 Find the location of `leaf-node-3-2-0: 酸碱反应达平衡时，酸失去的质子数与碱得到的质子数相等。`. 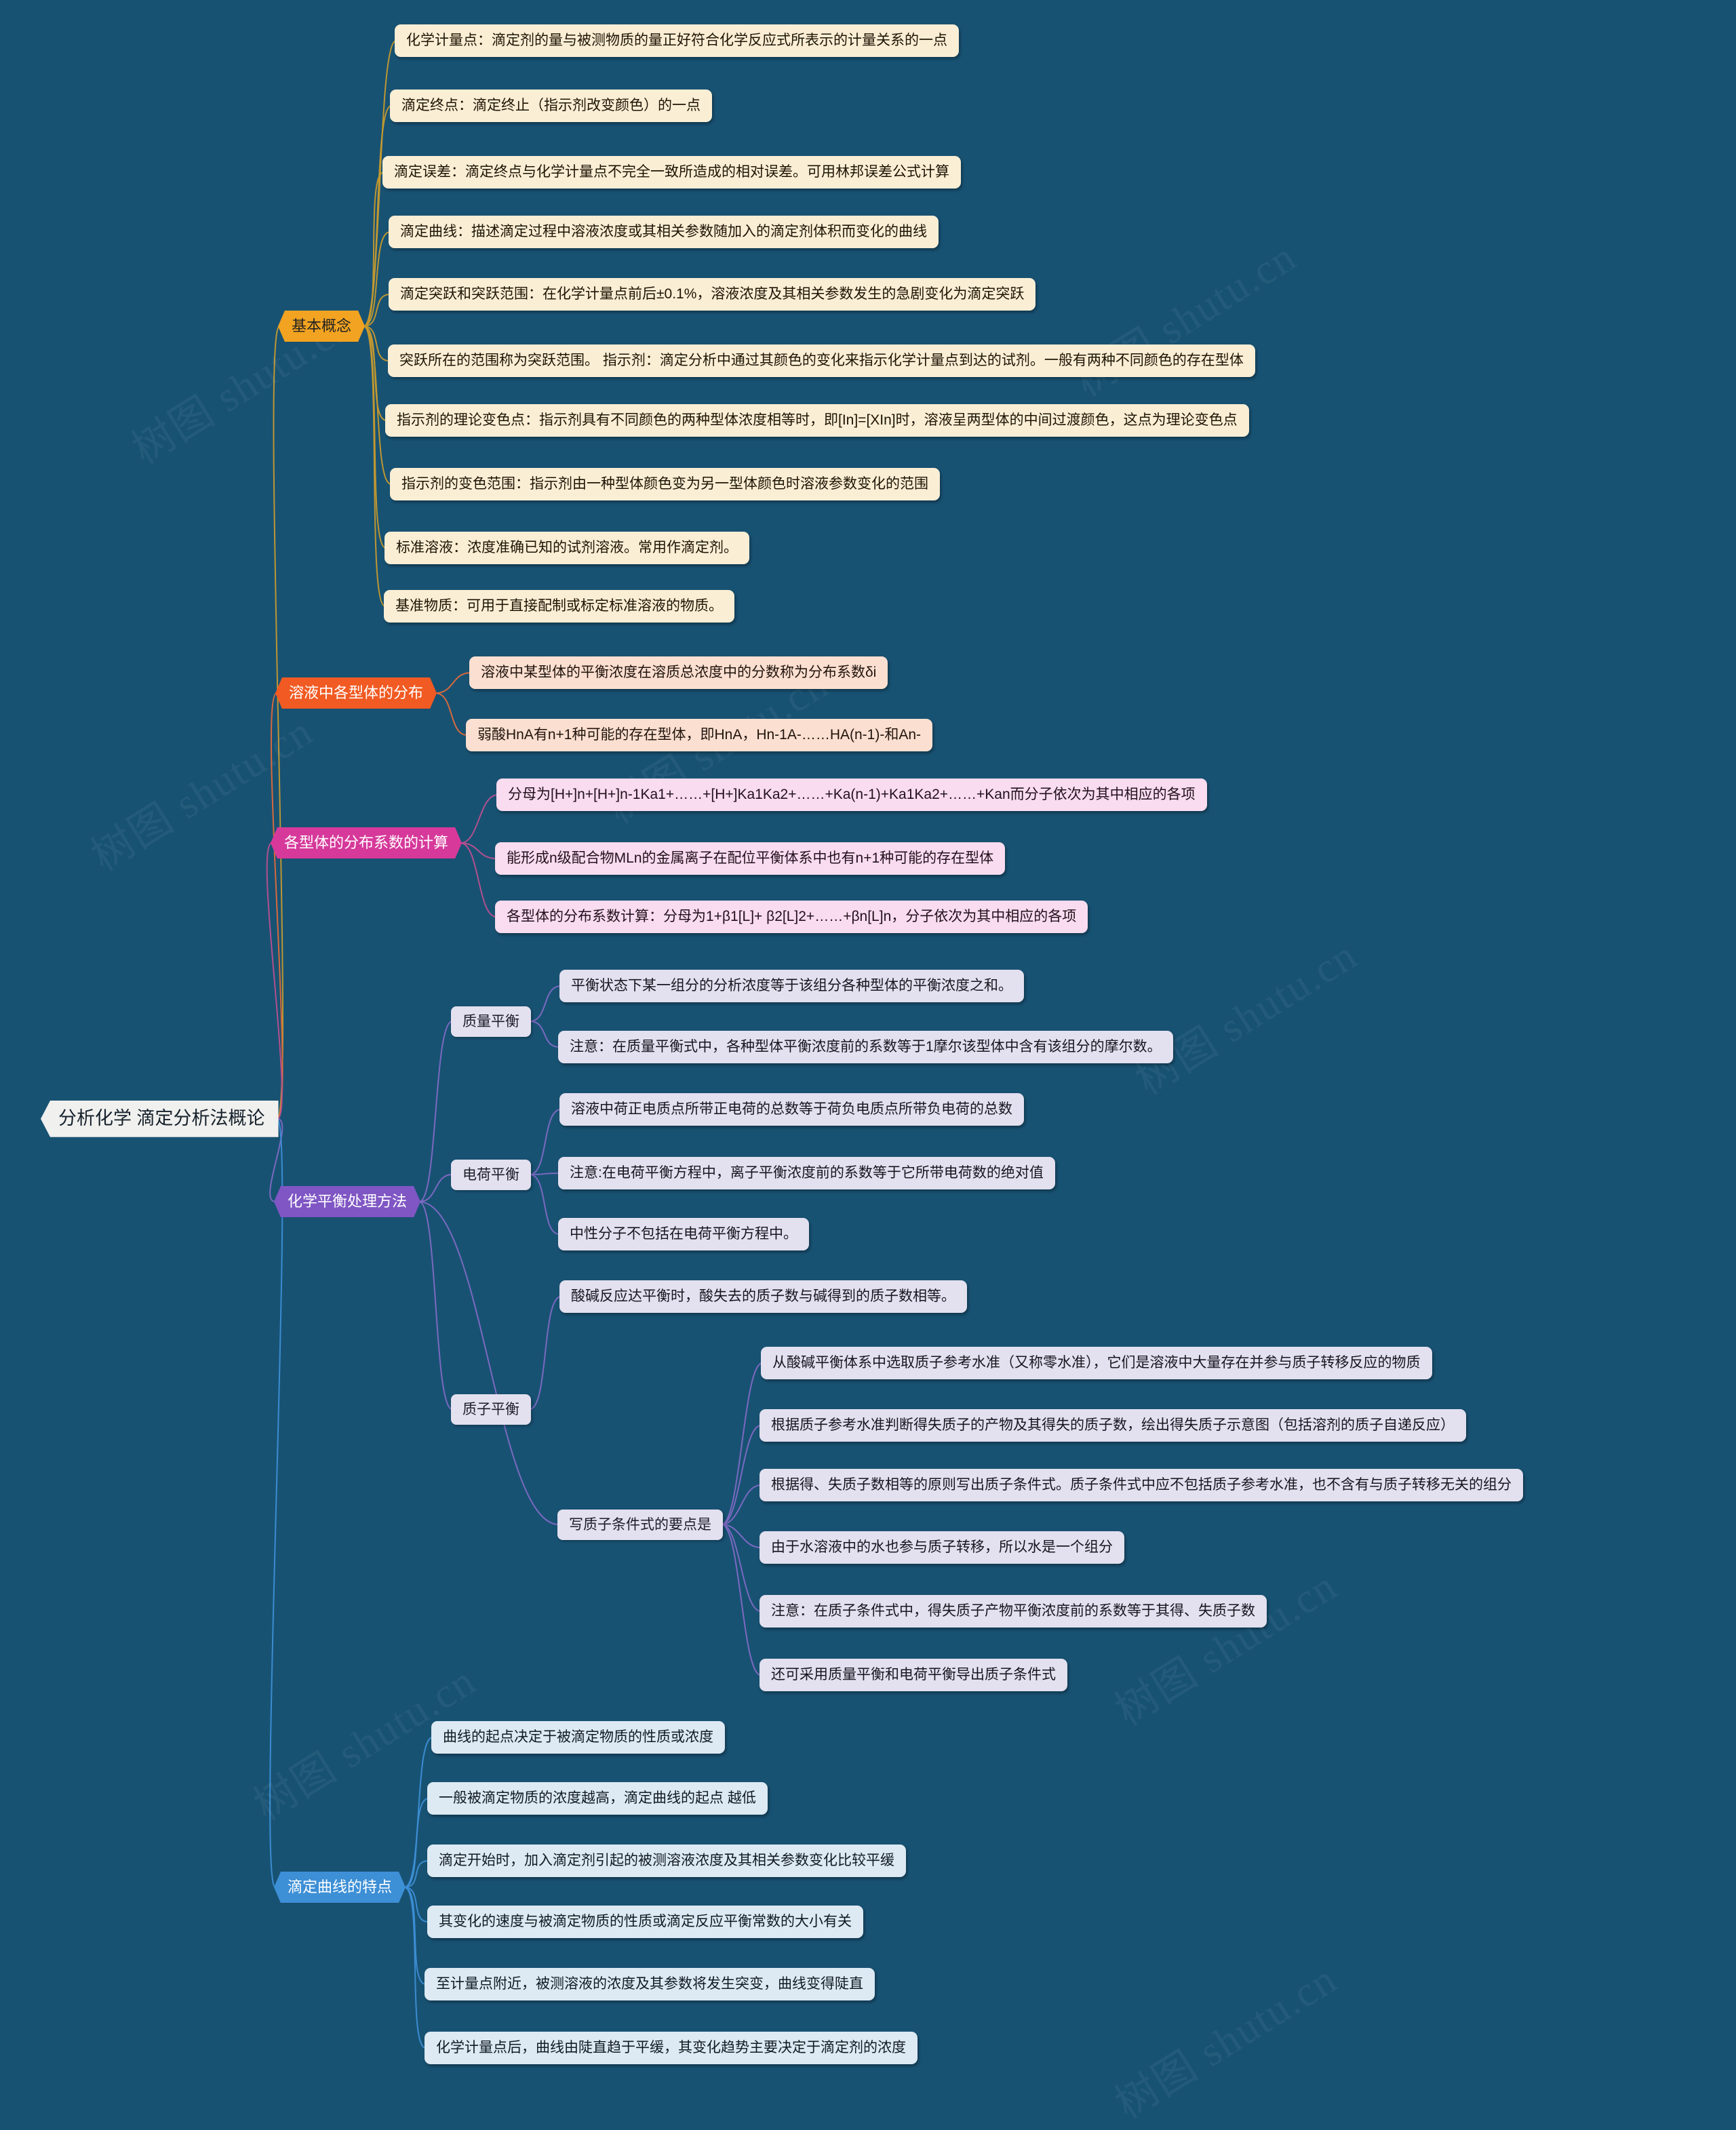

leaf-node-3-2-0: 酸碱反应达平衡时，酸失去的质子数与碱得到的质子数相等。 is located at coordinates (763, 1297).